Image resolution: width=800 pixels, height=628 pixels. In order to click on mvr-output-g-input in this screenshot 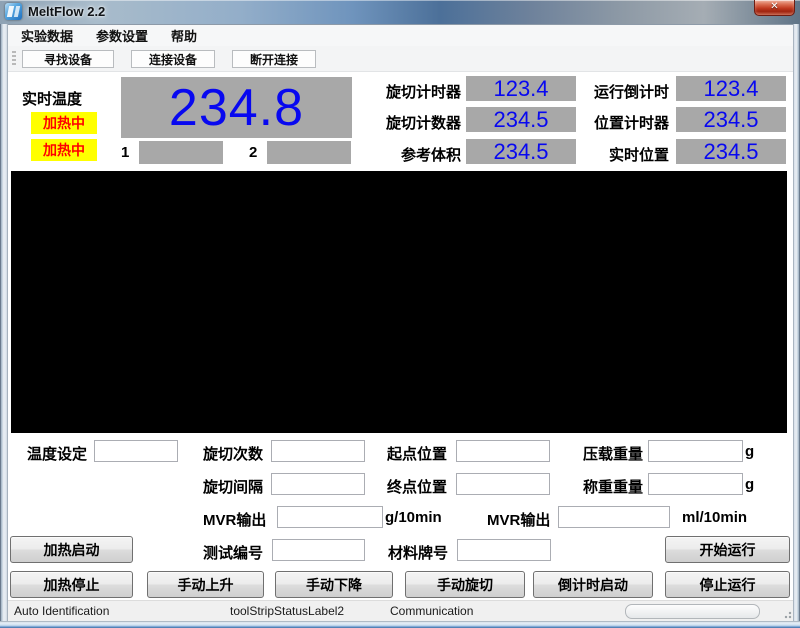, I will do `click(330, 517)`.